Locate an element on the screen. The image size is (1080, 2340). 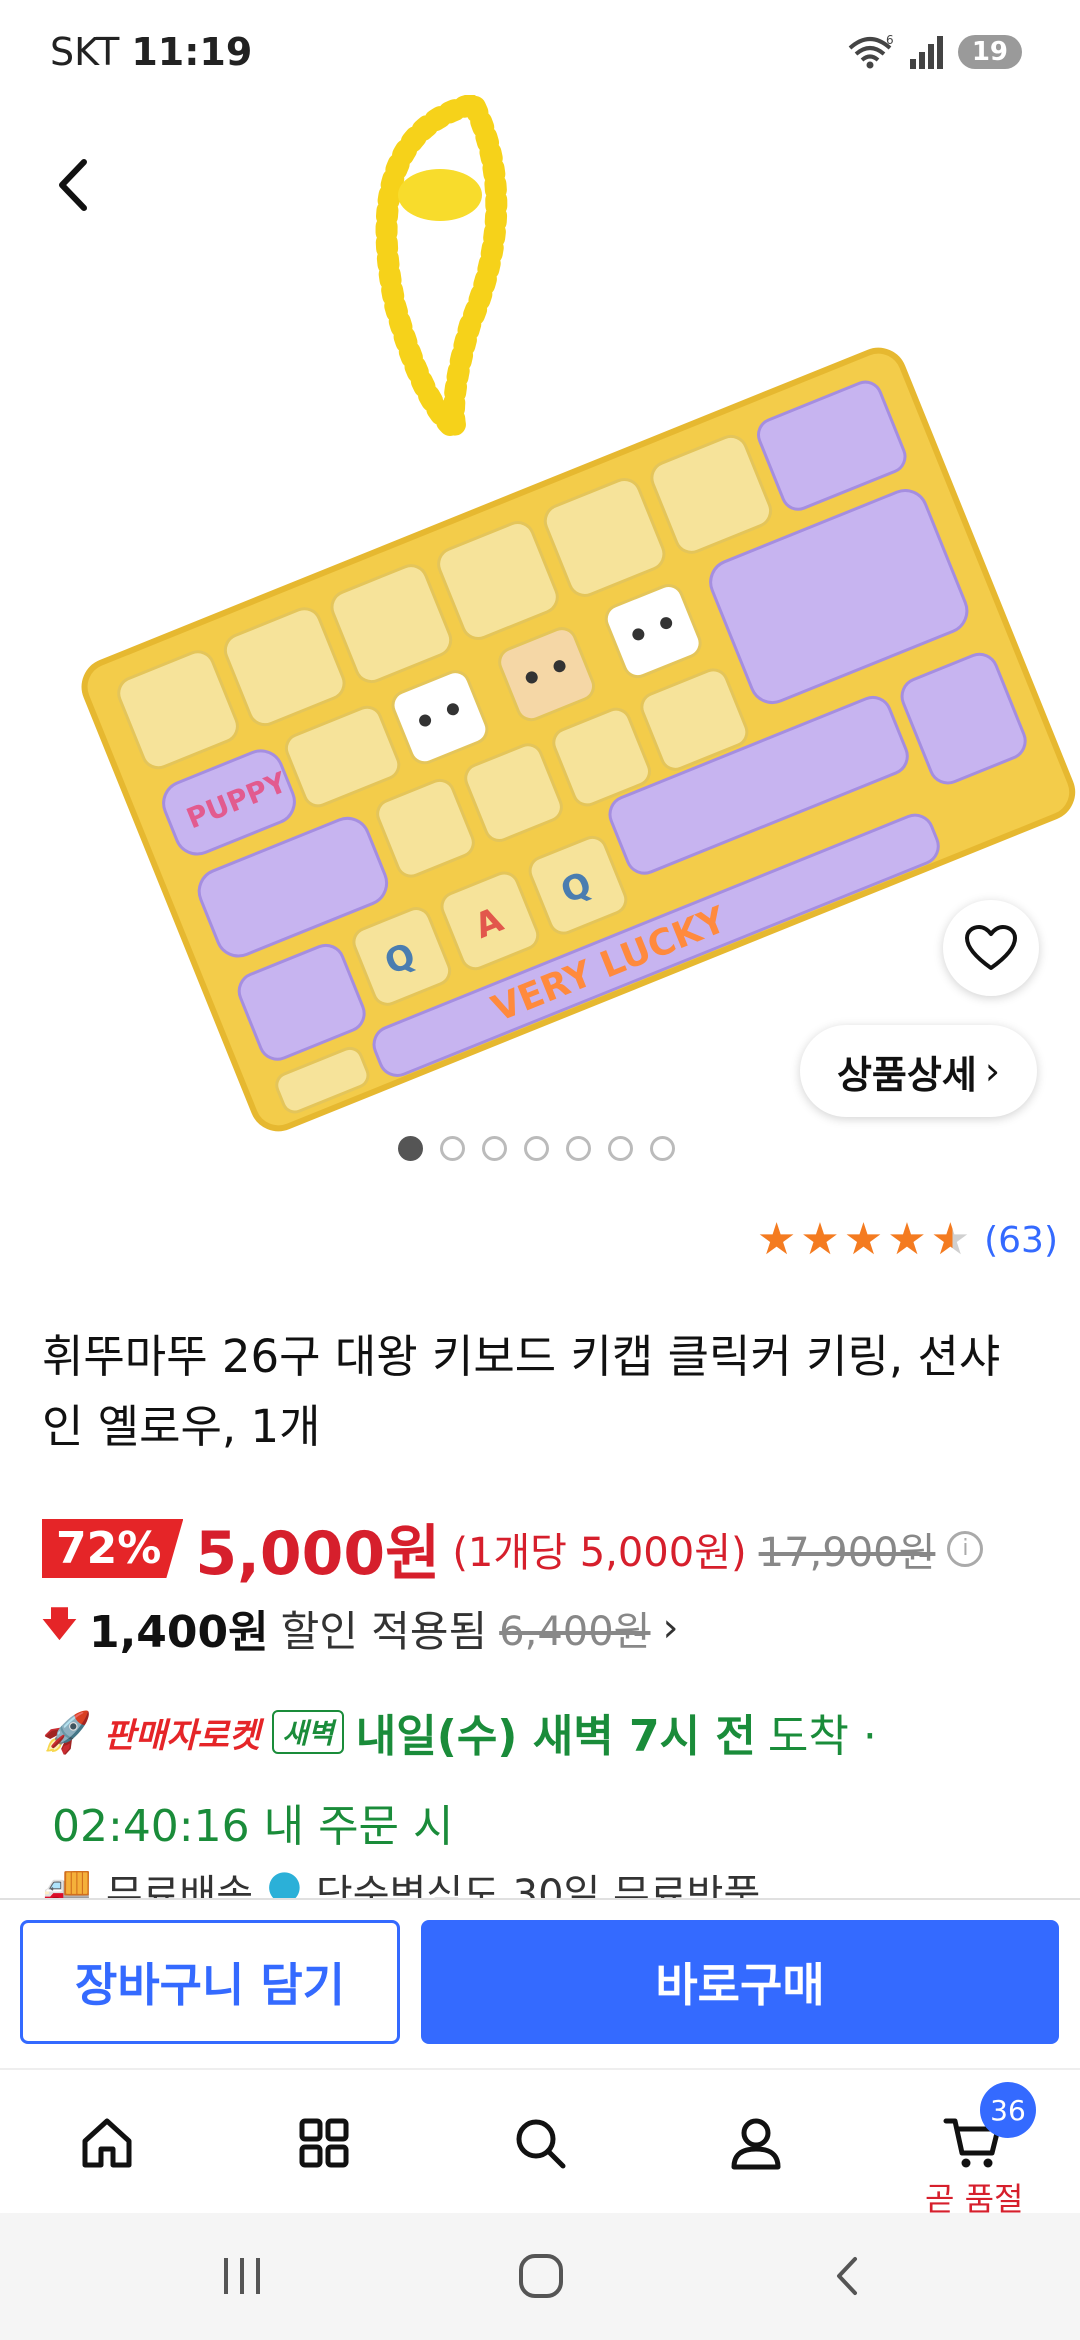
free-shipping-label: 무료배송 is located at coordinates (179, 1886).